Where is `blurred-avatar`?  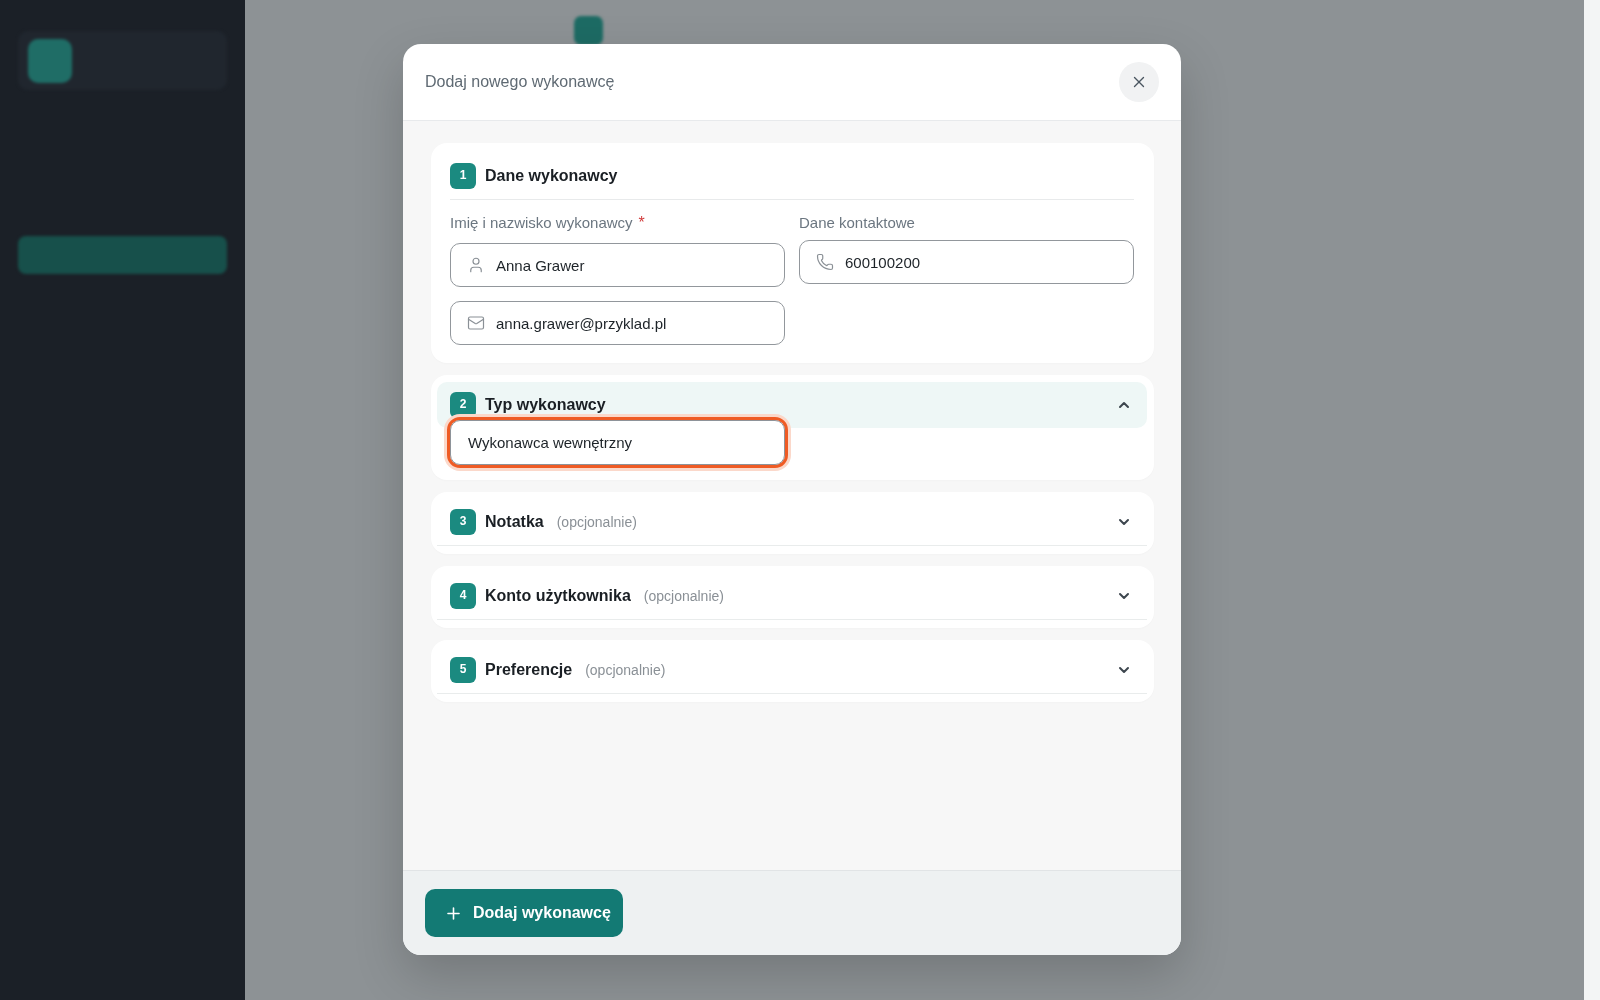 blurred-avatar is located at coordinates (50, 60).